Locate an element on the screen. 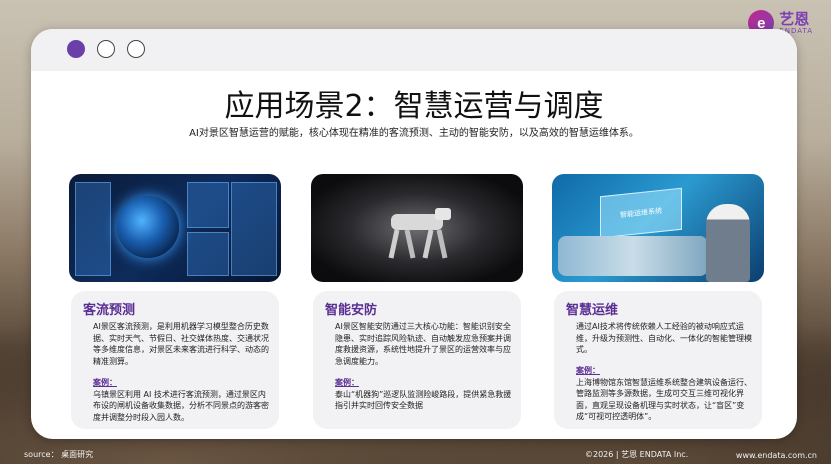 The image size is (831, 464). dashboard-image is located at coordinates (175, 228).